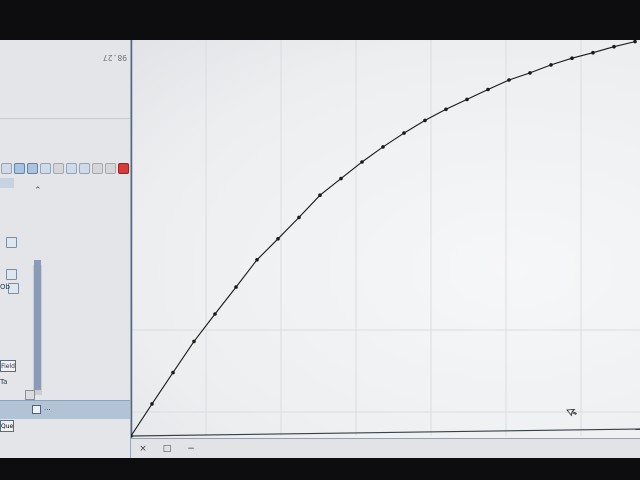 The height and width of the screenshot is (480, 640). What do you see at coordinates (320, 469) in the screenshot?
I see `monitor-bezel` at bounding box center [320, 469].